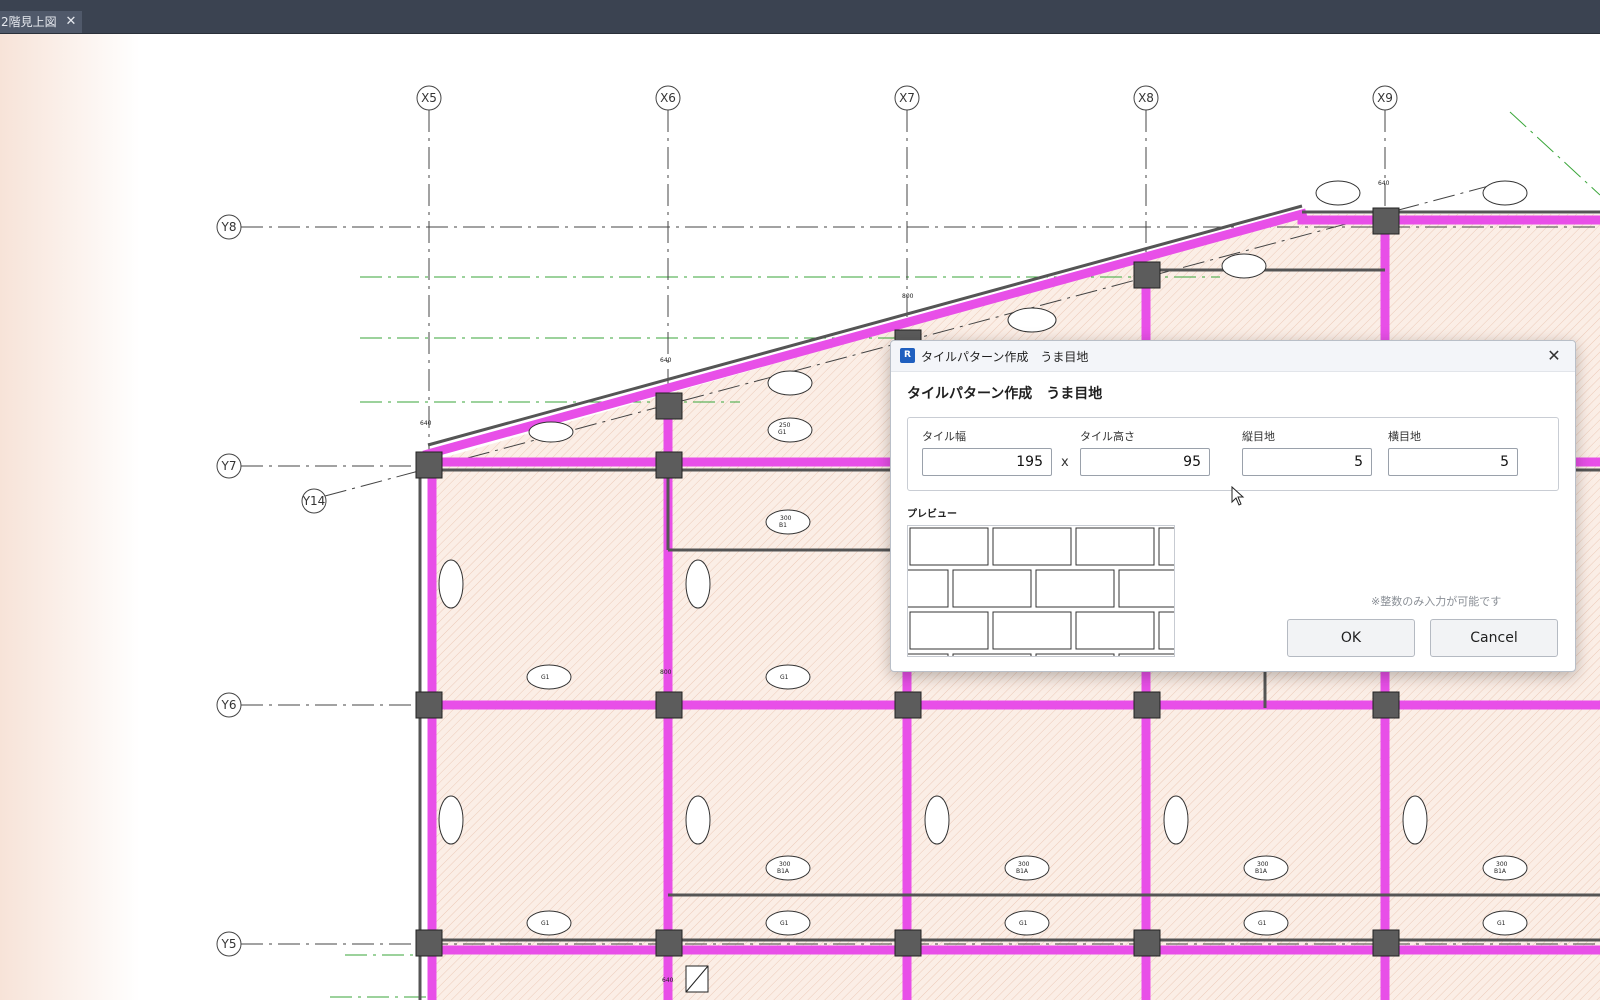 The width and height of the screenshot is (1600, 1000). What do you see at coordinates (229, 944) in the screenshot?
I see `grid-label-y5: Y5` at bounding box center [229, 944].